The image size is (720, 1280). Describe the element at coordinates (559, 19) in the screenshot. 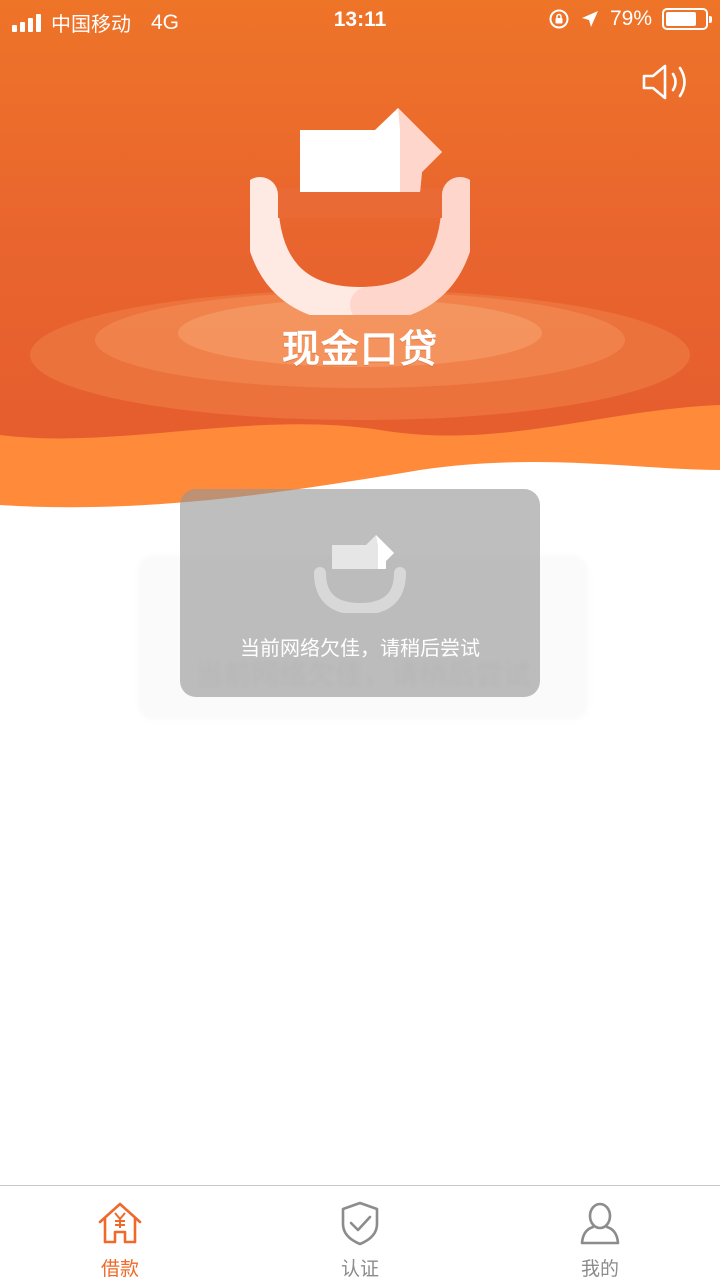

I see `orientation-lock-icon` at that location.